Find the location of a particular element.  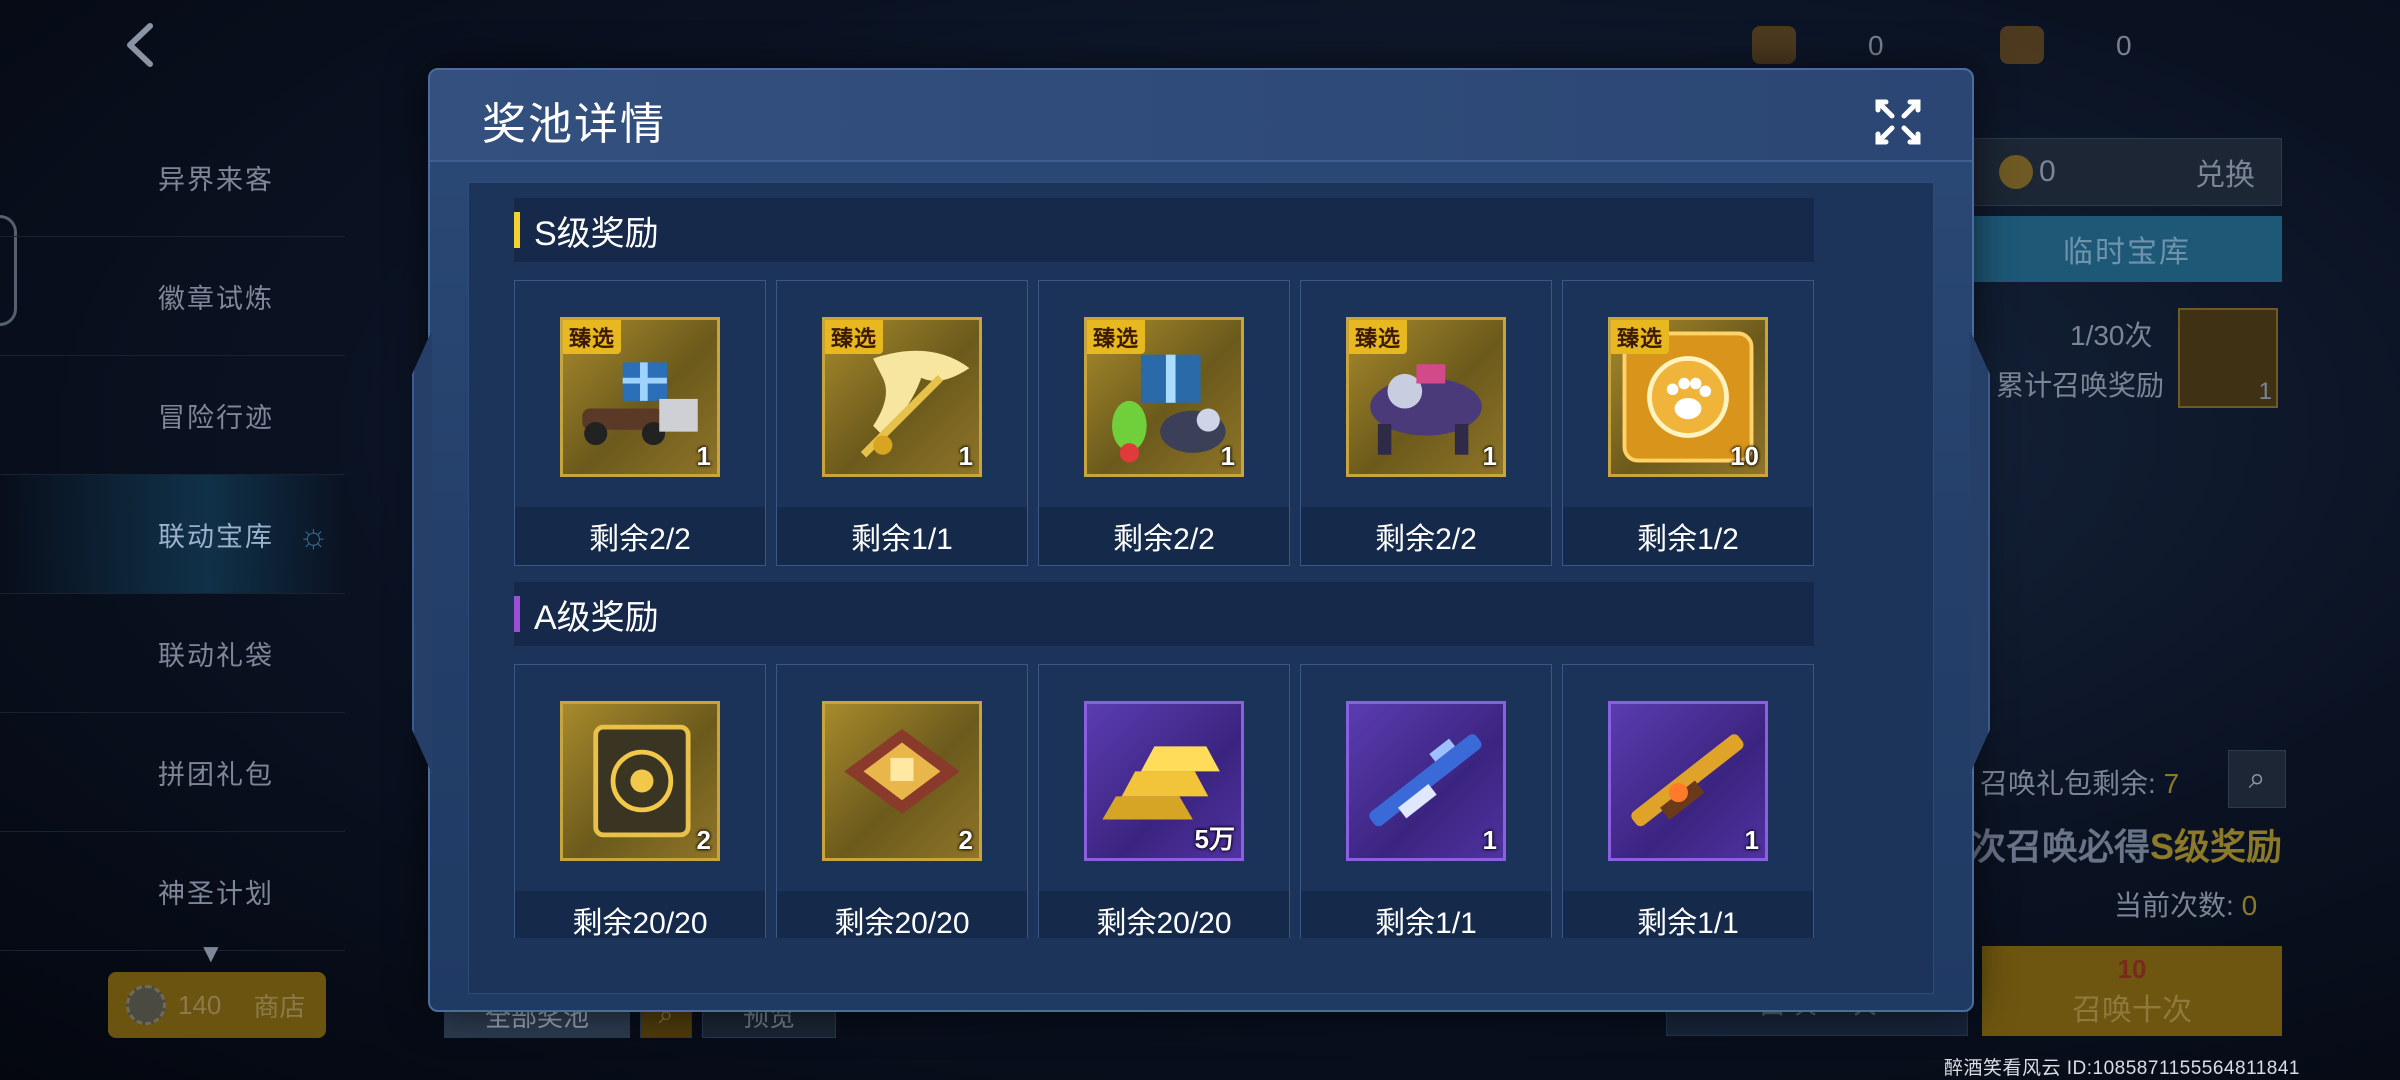

chevron-down-icon: ▼ is located at coordinates (211, 953).